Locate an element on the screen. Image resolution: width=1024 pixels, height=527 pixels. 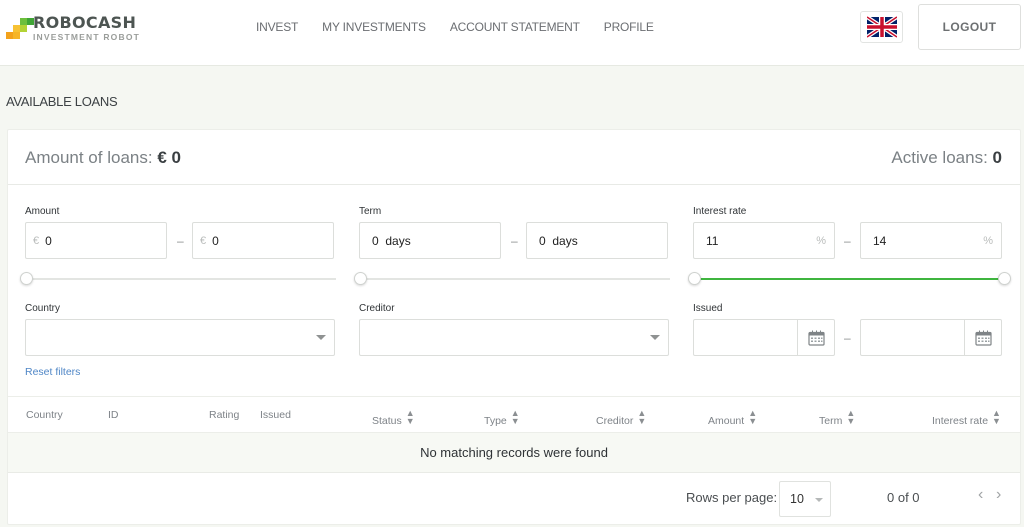
robocash-logo: ROBOCASH INVESTMENT ROBOT is located at coordinates (76, 29).